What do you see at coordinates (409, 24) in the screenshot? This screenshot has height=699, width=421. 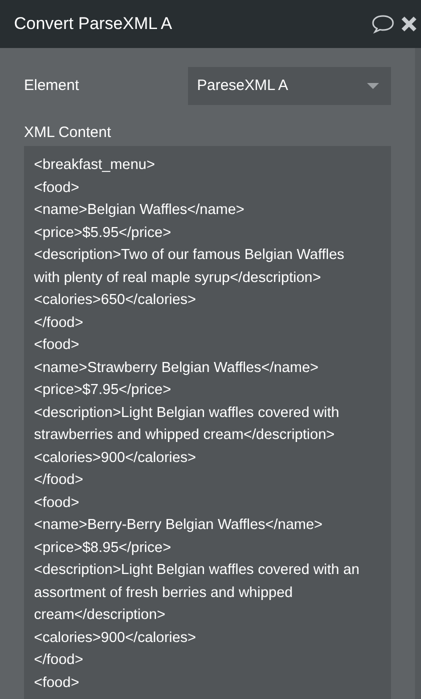 I see `close-icon` at bounding box center [409, 24].